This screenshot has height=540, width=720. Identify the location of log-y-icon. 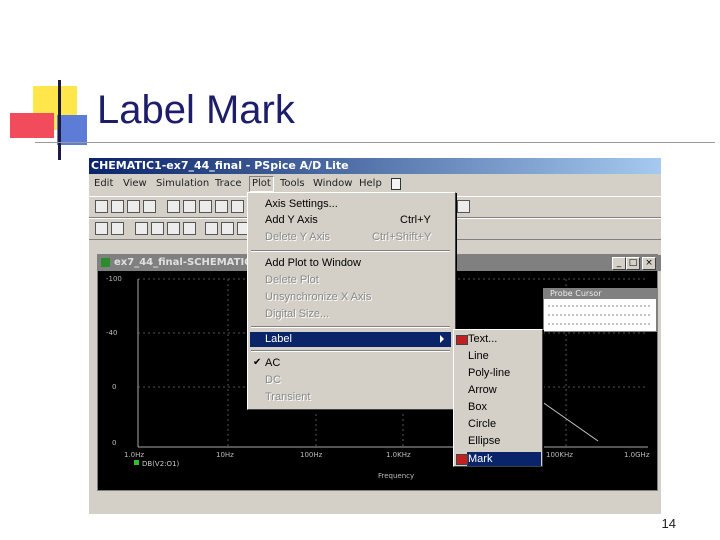
(189, 228).